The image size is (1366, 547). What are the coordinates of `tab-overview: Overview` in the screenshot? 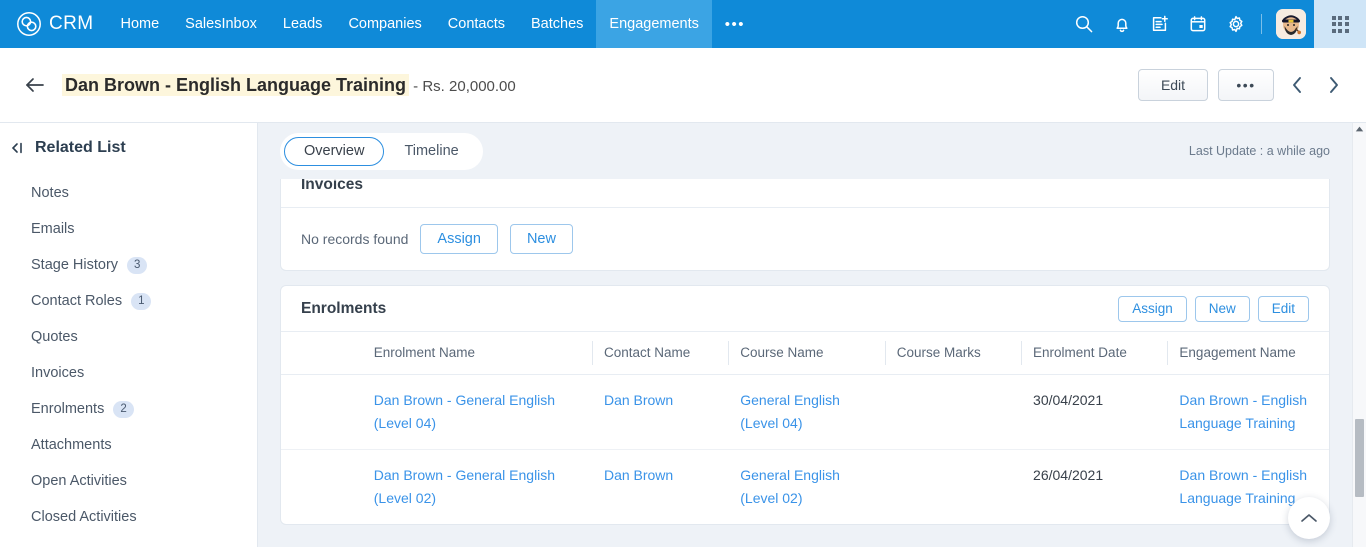 It's located at (334, 151).